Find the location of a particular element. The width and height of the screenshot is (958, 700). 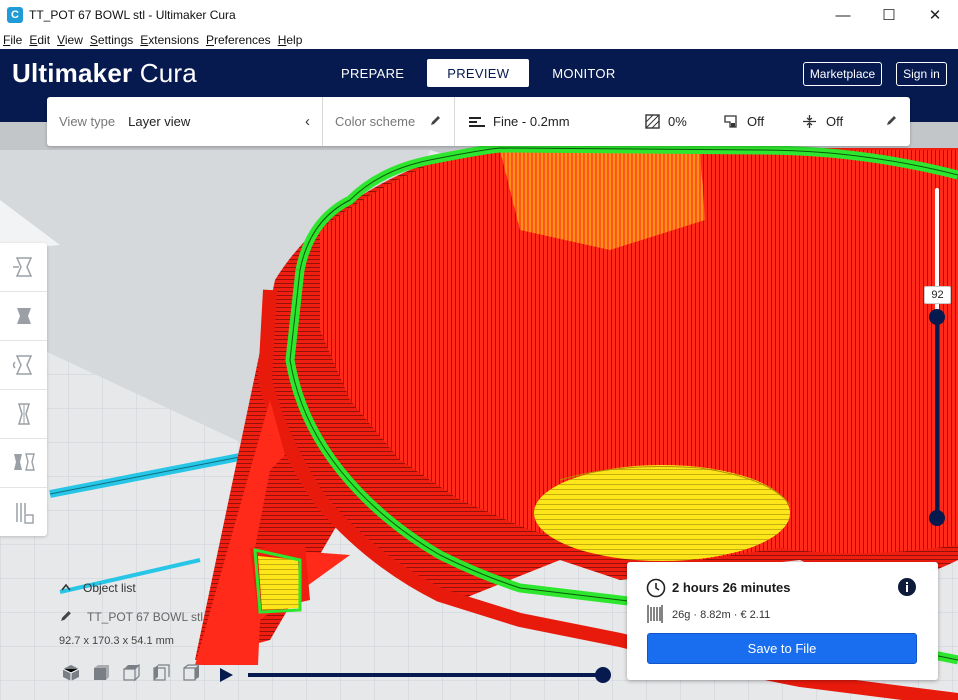

per-model-settings-icon is located at coordinates (24, 462).